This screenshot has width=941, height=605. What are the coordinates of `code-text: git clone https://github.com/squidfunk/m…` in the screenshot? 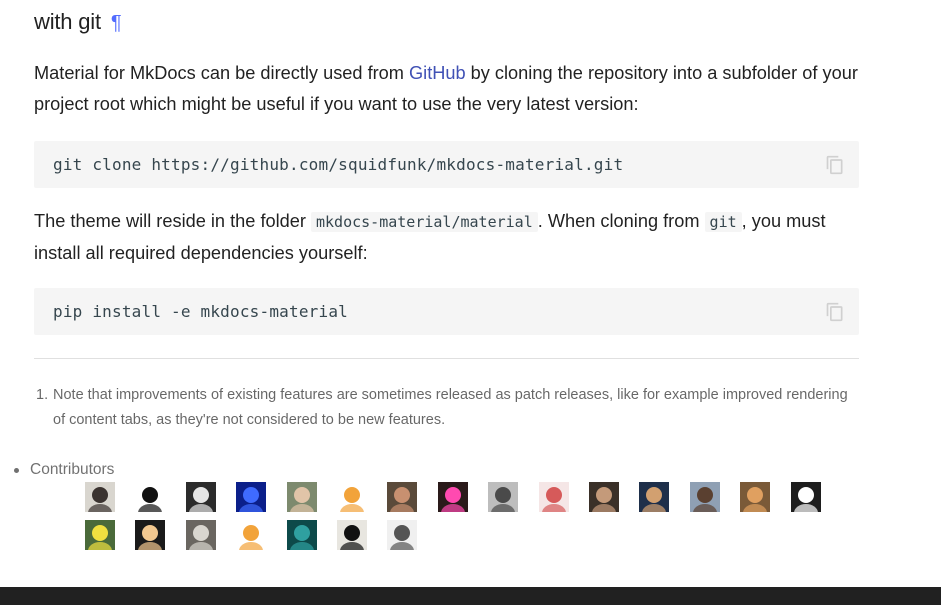 It's located at (338, 164).